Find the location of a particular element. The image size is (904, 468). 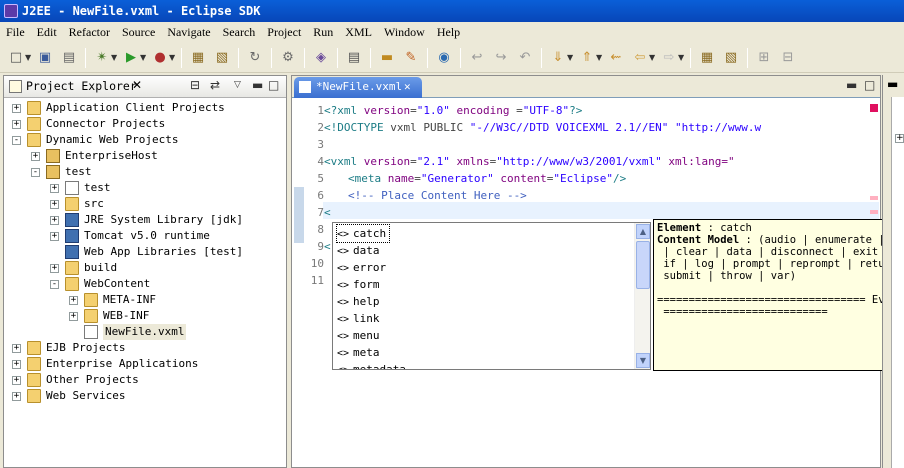

tree-item-dynamic-web-projects: - Dynamic Web Projects is located at coordinates (144, 140).